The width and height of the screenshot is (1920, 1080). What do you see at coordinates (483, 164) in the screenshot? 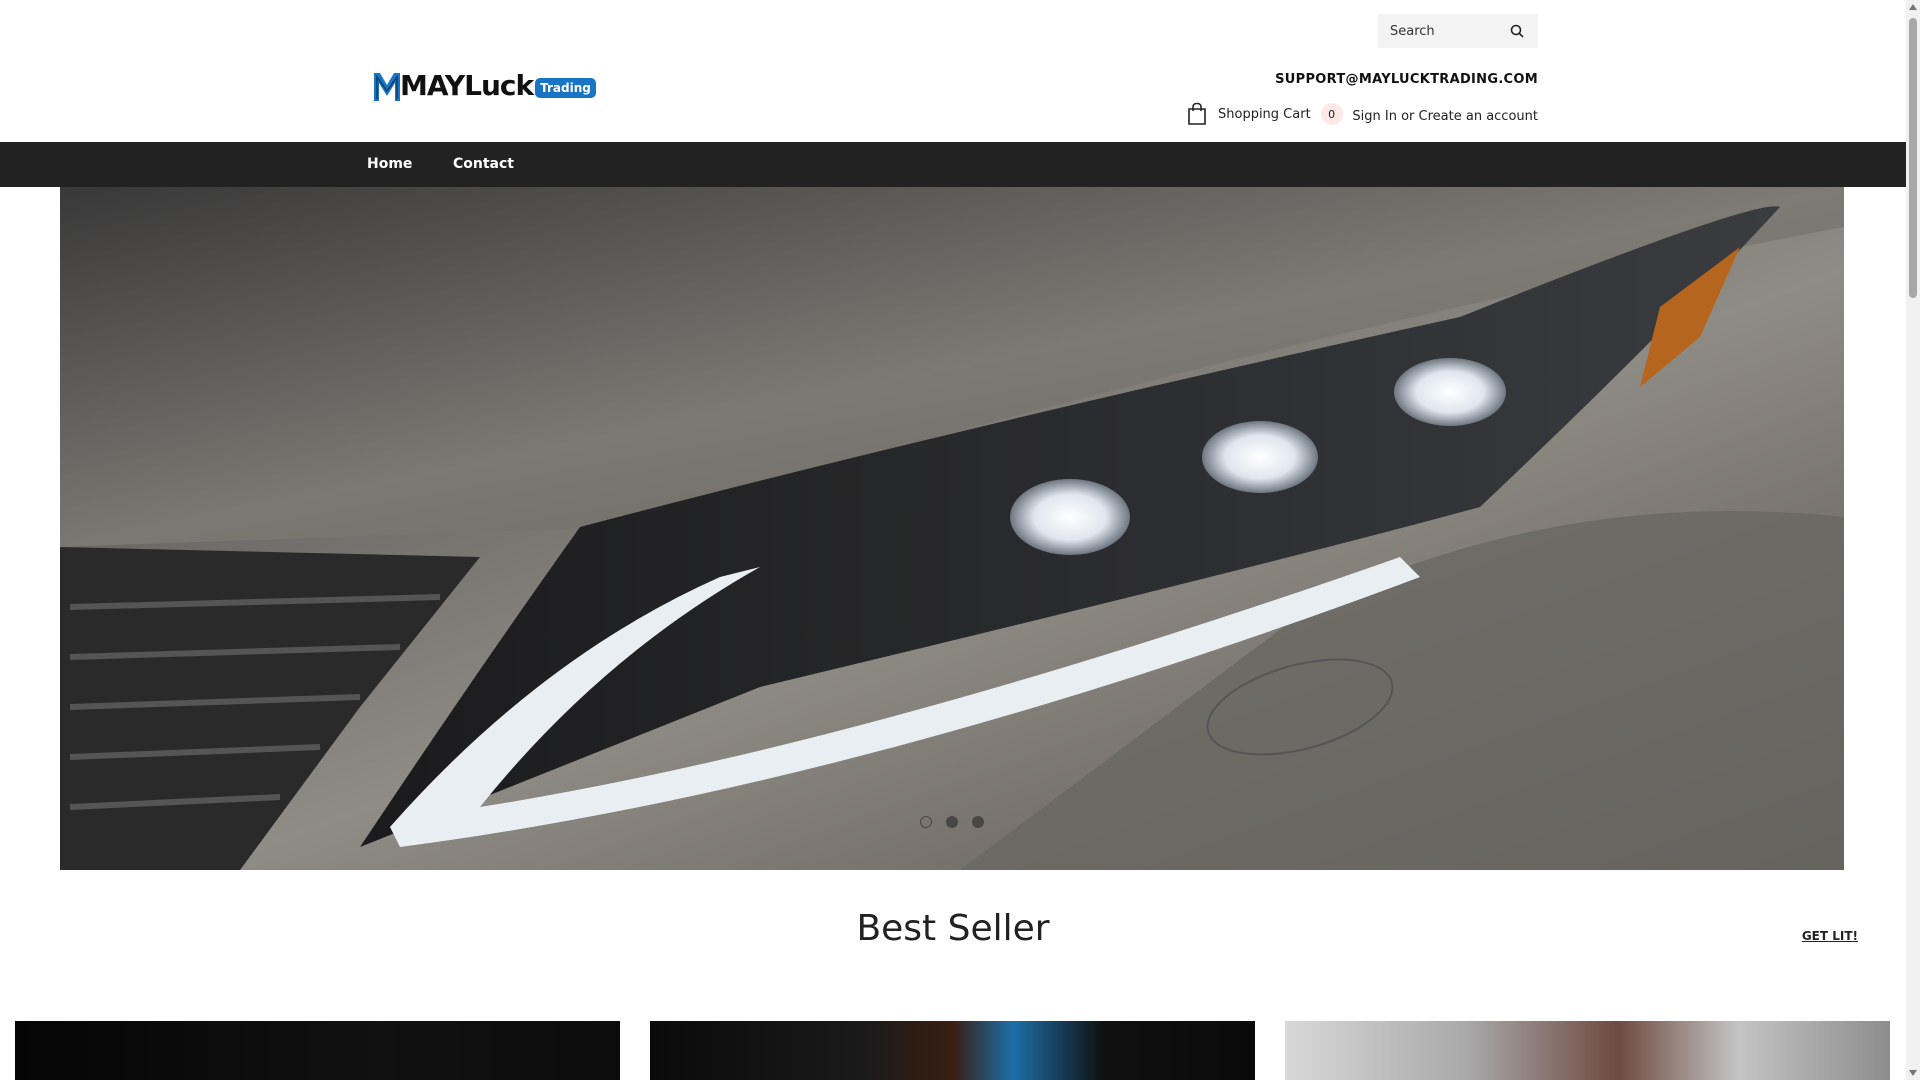
I see `nav-item-contact: Contact` at bounding box center [483, 164].